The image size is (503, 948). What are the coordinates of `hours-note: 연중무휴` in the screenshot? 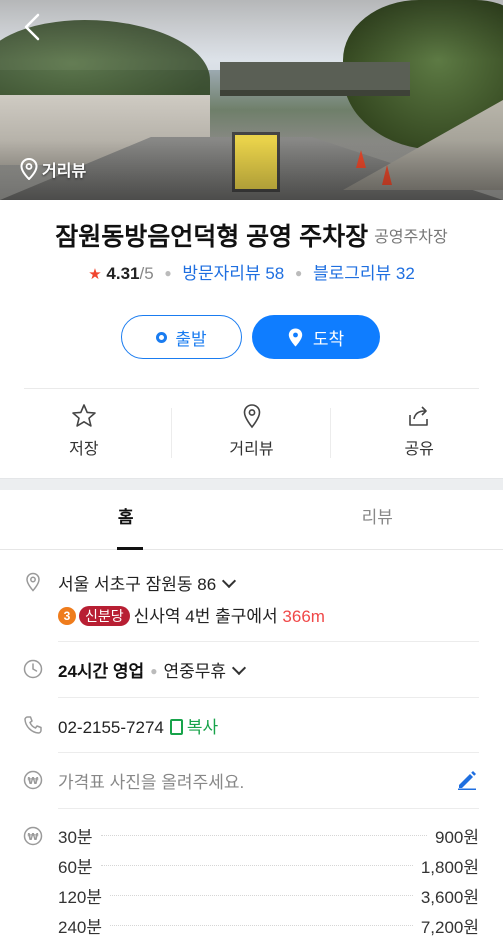 It's located at (195, 671).